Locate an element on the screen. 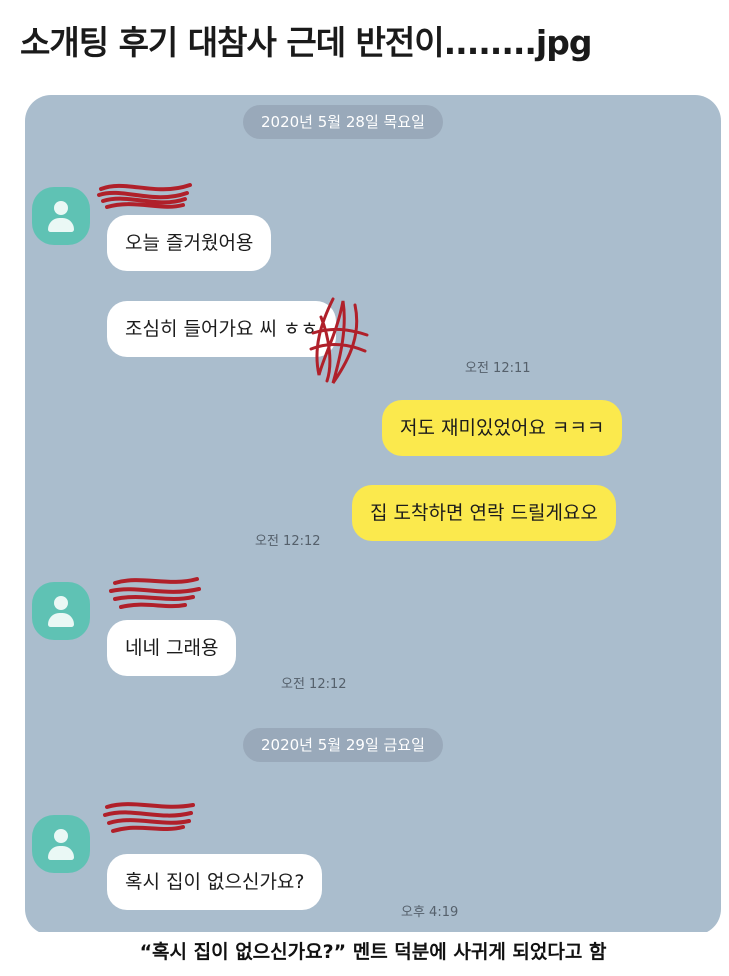 The height and width of the screenshot is (976, 729). message-timestamp: 오전 12:11 is located at coordinates (498, 368).